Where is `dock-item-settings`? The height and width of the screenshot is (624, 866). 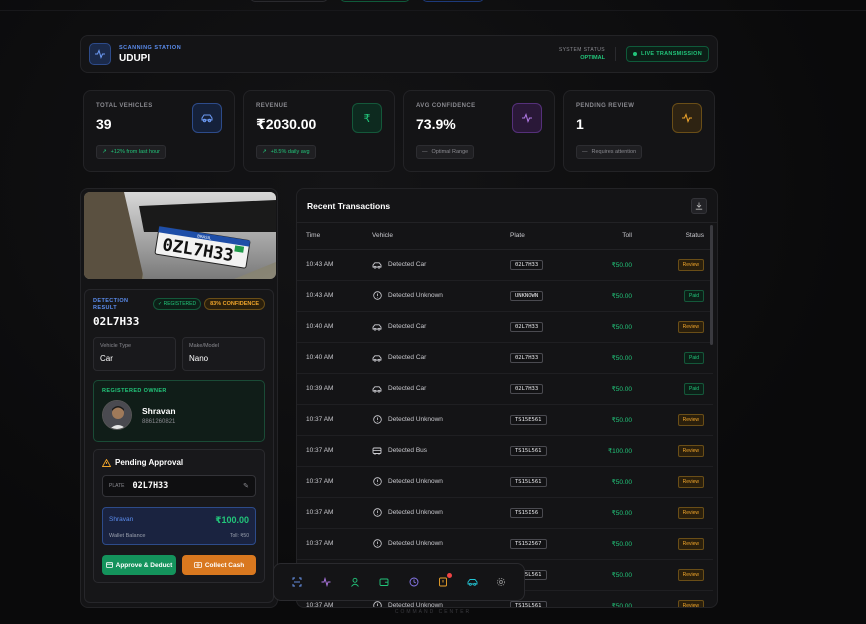
dock-item-settings is located at coordinates (501, 582).